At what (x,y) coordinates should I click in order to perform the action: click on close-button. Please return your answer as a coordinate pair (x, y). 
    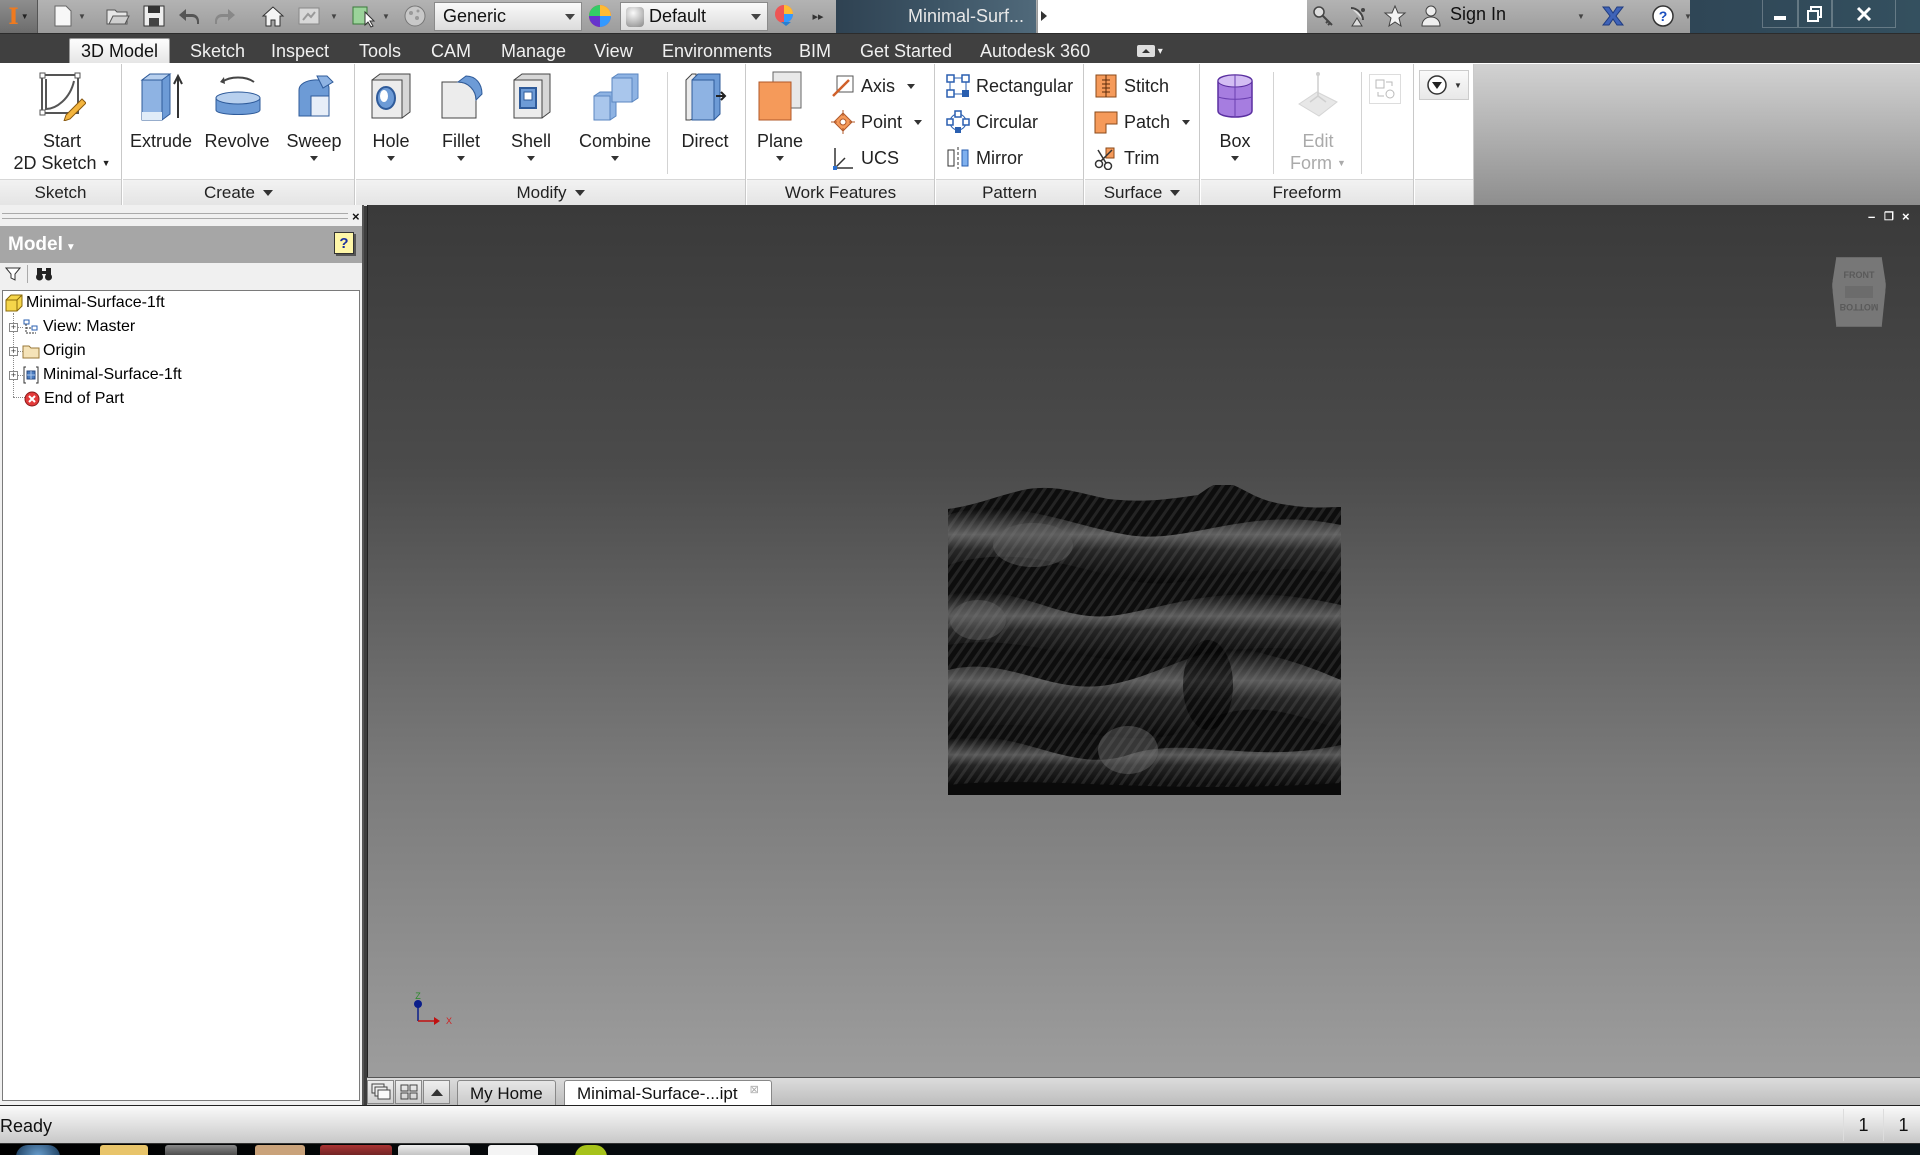
    Looking at the image, I should click on (1864, 14).